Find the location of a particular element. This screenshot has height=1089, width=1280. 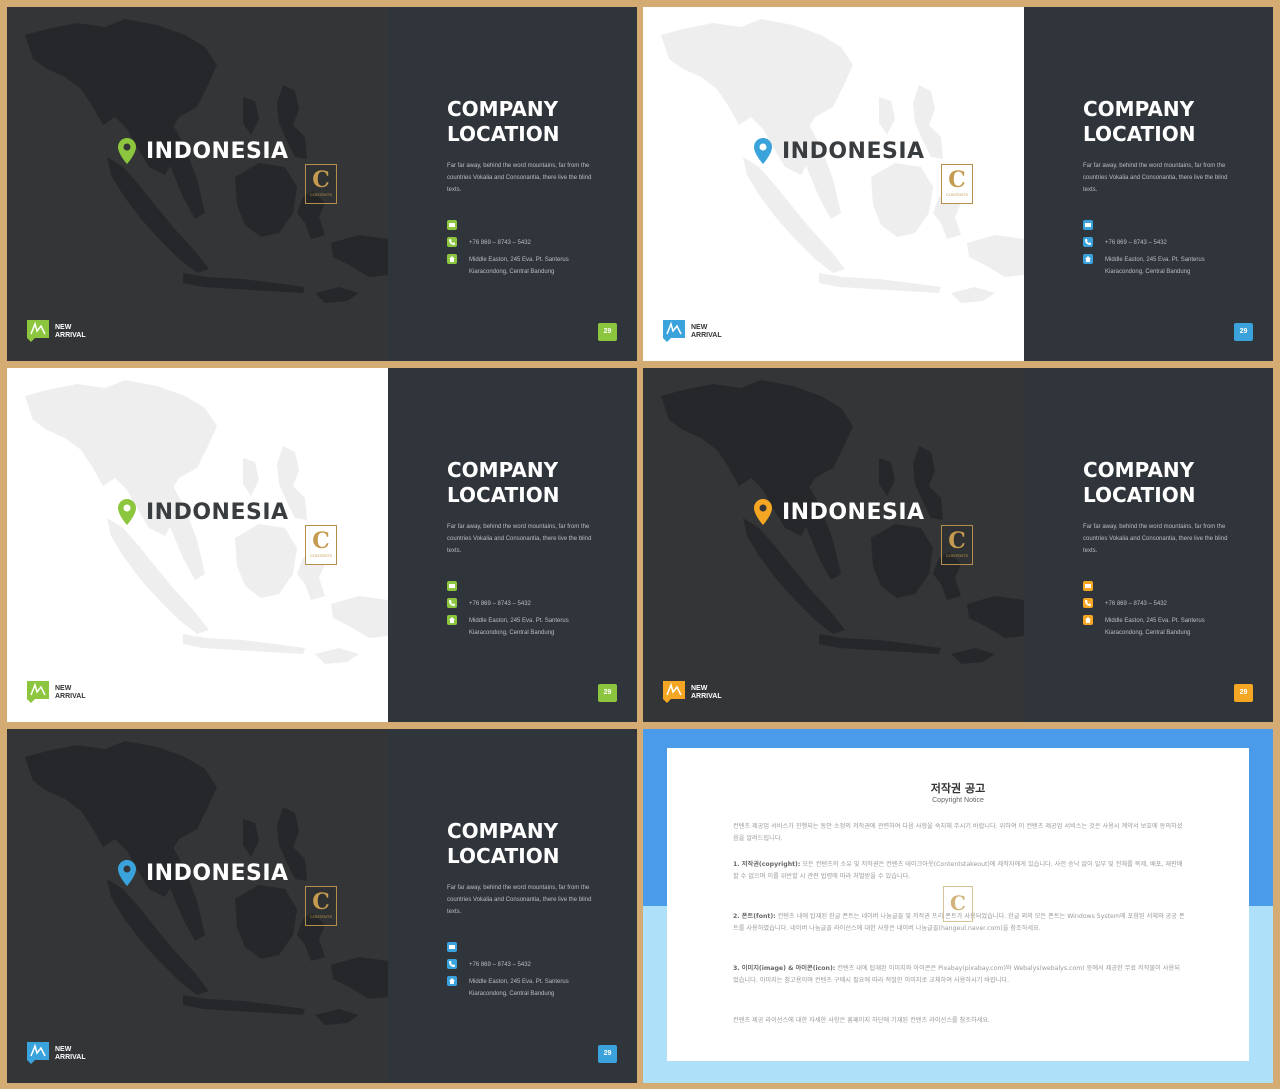

contents-watermark: C is located at coordinates (958, 904).